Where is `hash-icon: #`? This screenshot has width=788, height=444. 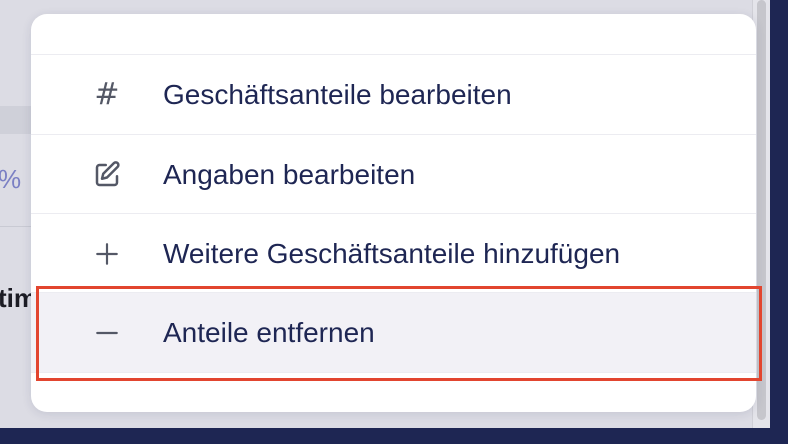 hash-icon: # is located at coordinates (107, 94).